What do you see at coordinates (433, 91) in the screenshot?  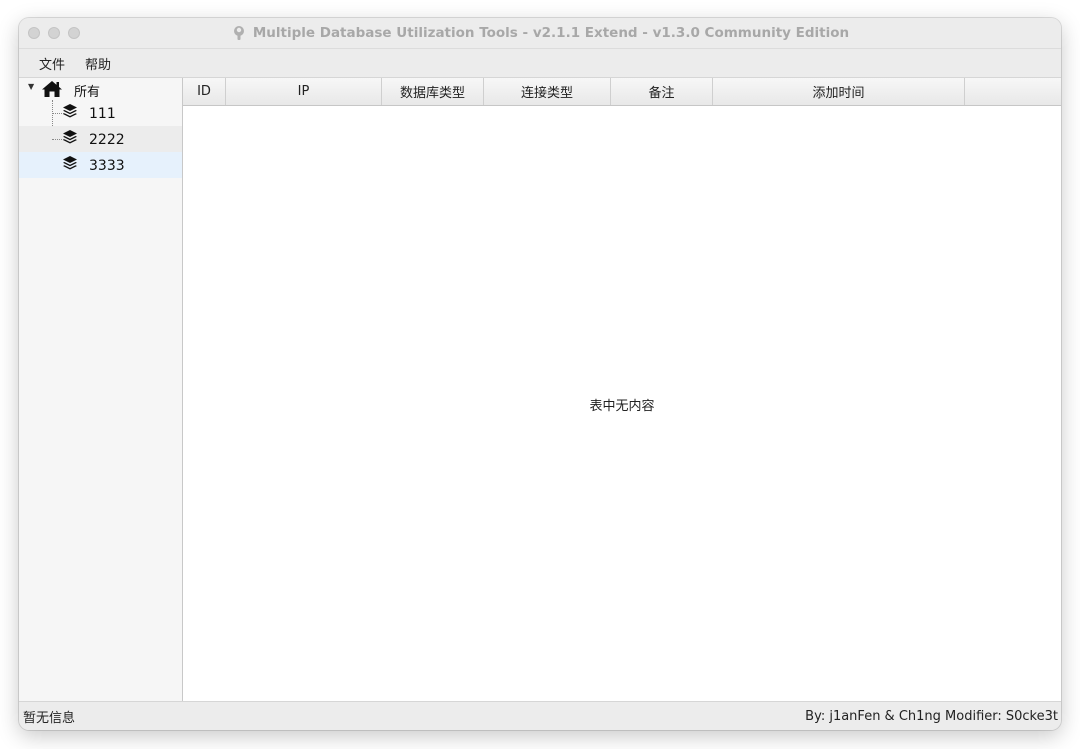 I see `column-header-db-type: 数据库类型` at bounding box center [433, 91].